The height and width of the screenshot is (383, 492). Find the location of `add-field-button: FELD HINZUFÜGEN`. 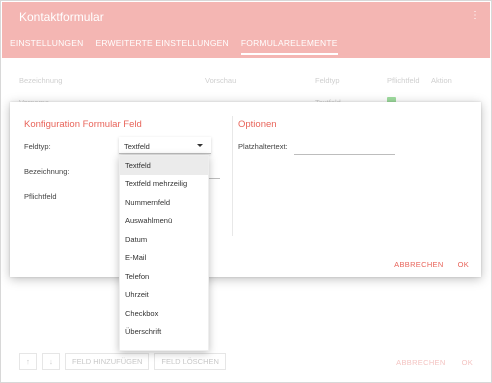

add-field-button: FELD HINZUFÜGEN is located at coordinates (107, 361).